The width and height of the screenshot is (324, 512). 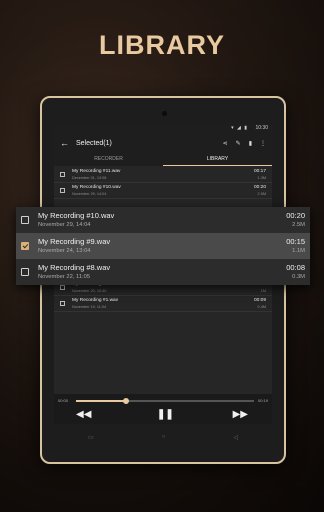 What do you see at coordinates (165, 400) in the screenshot?
I see `seek-bar` at bounding box center [165, 400].